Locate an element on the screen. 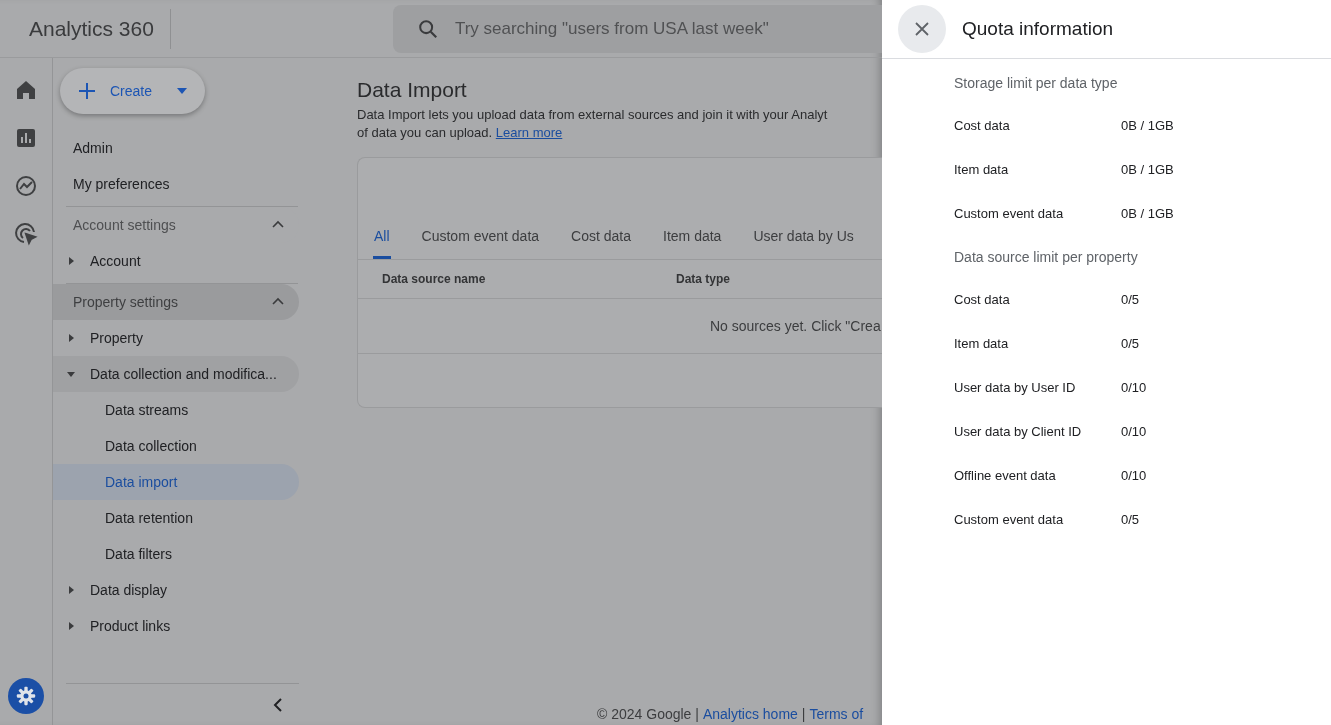 Image resolution: width=1331 pixels, height=725 pixels. nav-item: Data collection is located at coordinates (176, 446).